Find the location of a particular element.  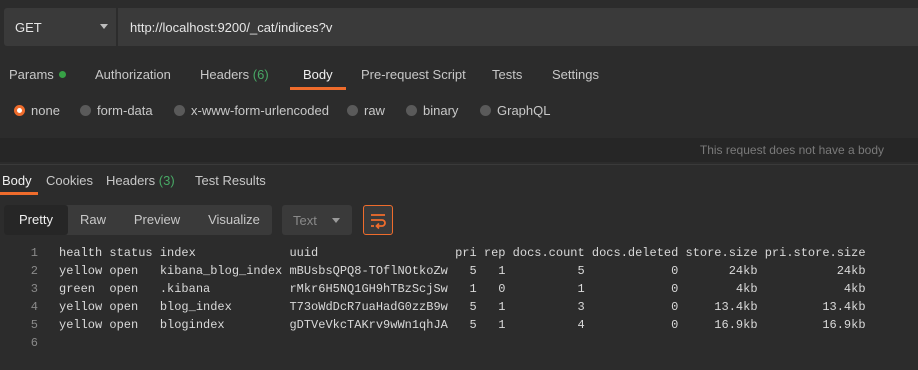

line-number: 6 is located at coordinates (34, 343).